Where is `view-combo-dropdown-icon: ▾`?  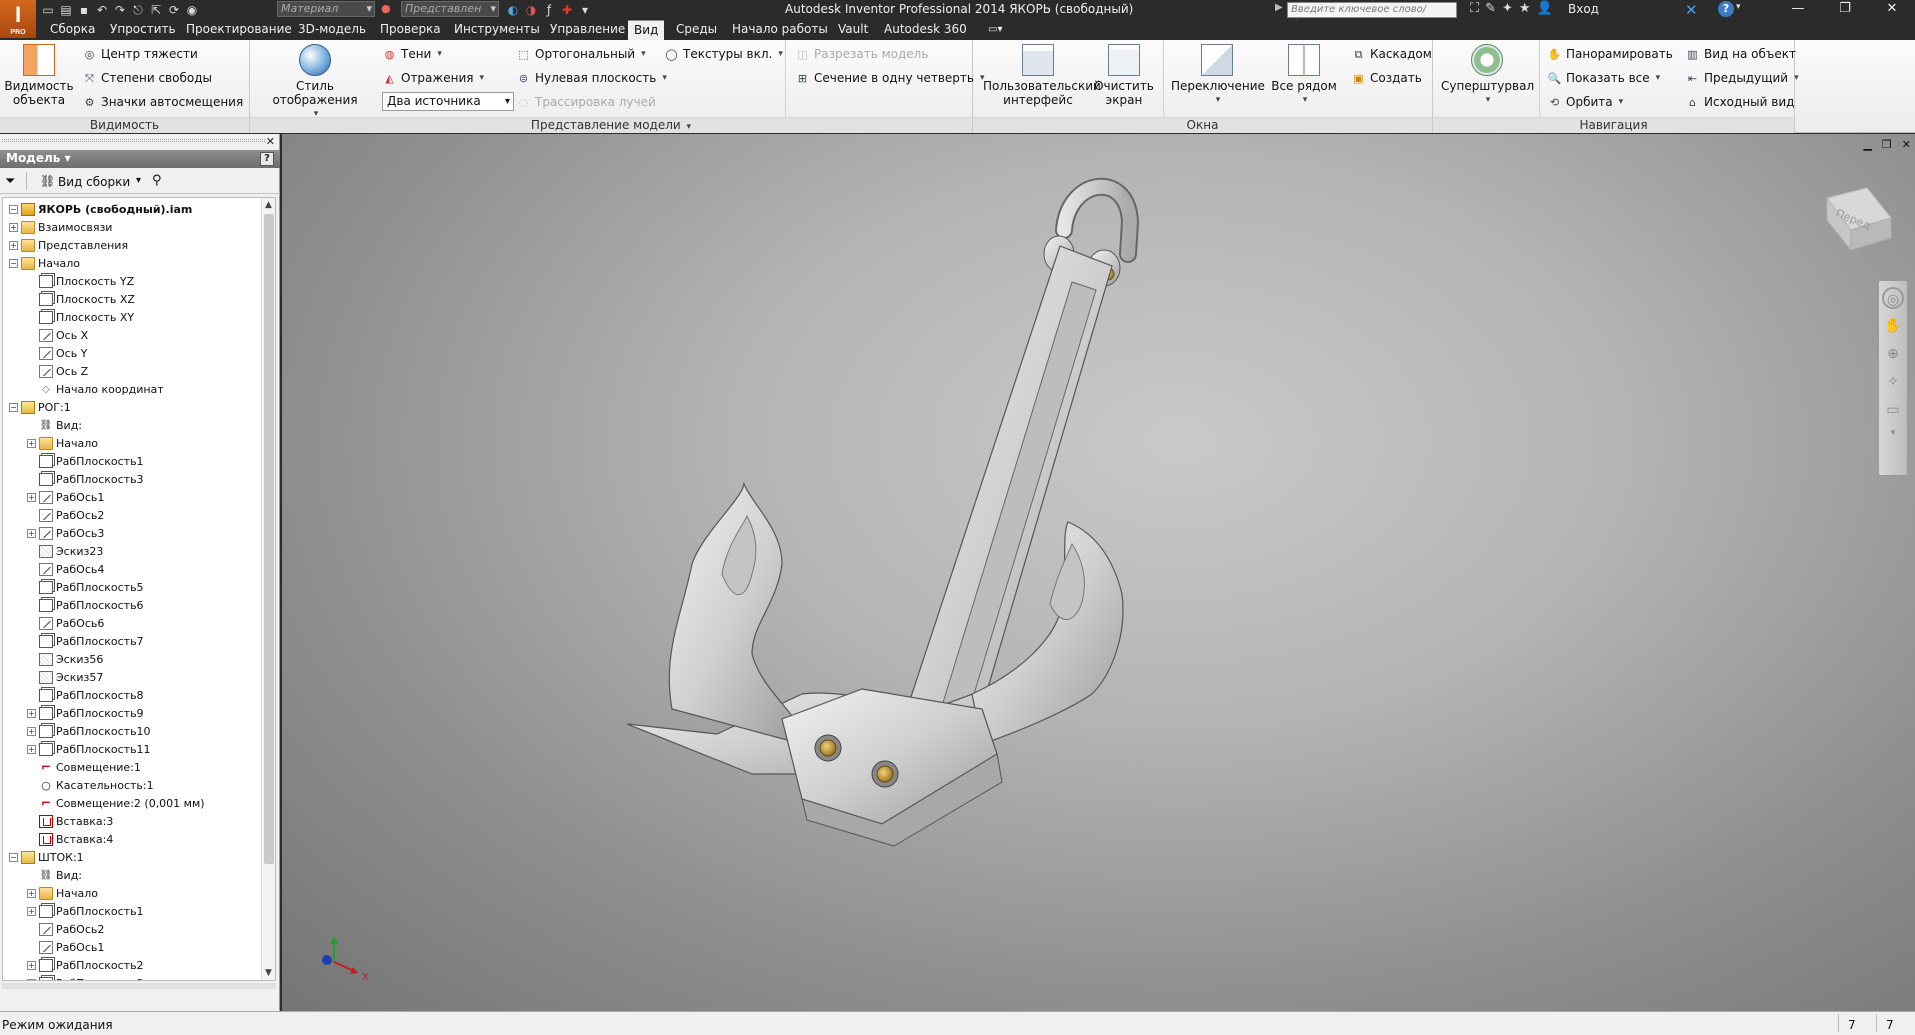 view-combo-dropdown-icon: ▾ is located at coordinates (138, 180).